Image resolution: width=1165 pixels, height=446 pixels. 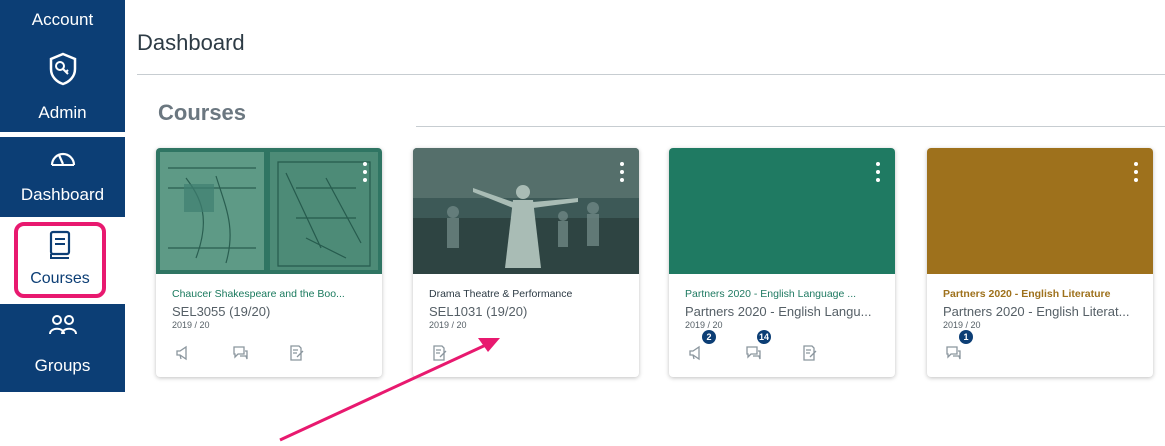 I want to click on nav-dashboard: Dashboard, so click(x=62, y=177).